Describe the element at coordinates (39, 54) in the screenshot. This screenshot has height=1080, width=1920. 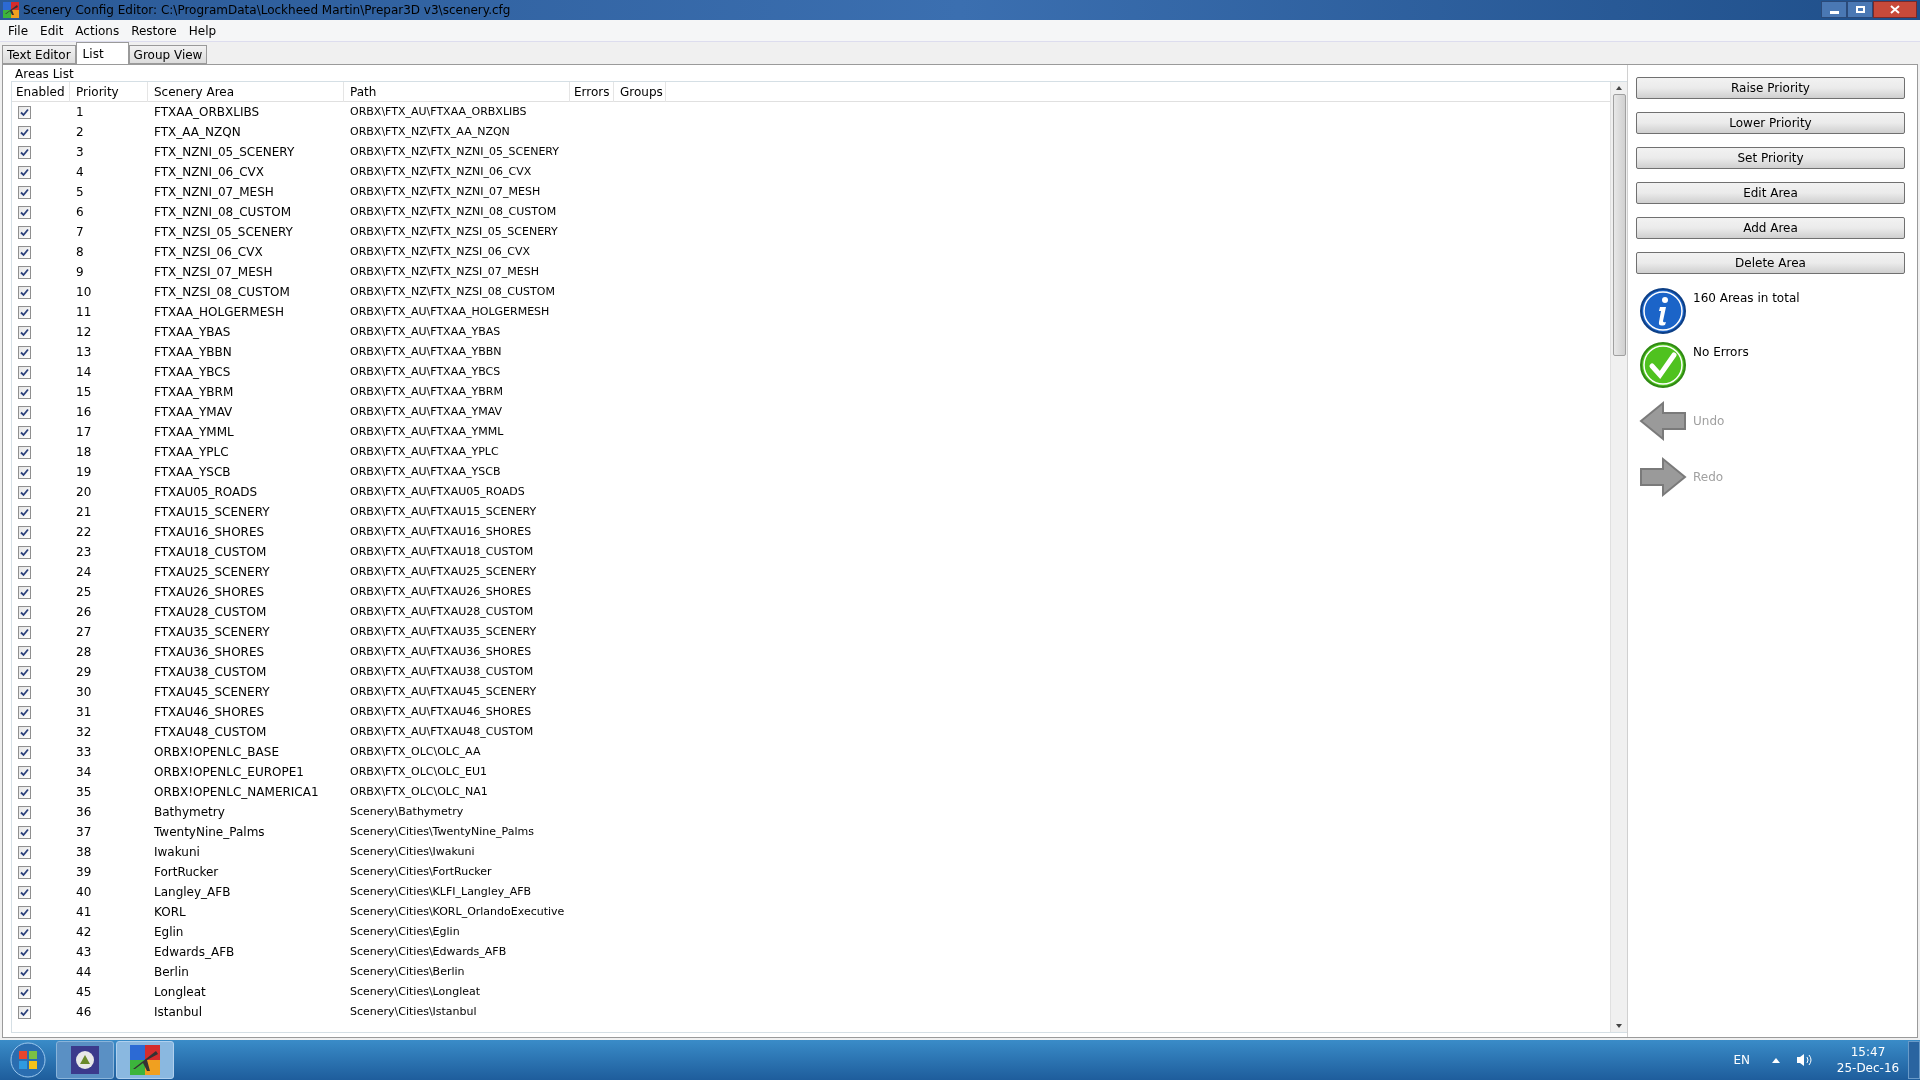
I see `tab: Text Editor` at that location.